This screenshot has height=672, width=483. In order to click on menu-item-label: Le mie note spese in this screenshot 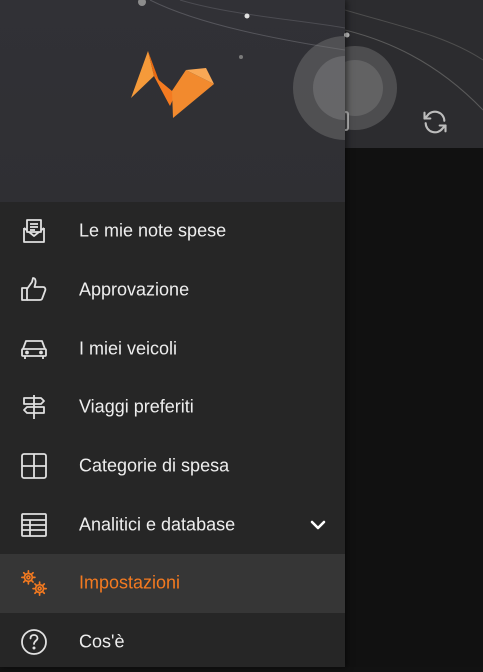, I will do `click(153, 230)`.